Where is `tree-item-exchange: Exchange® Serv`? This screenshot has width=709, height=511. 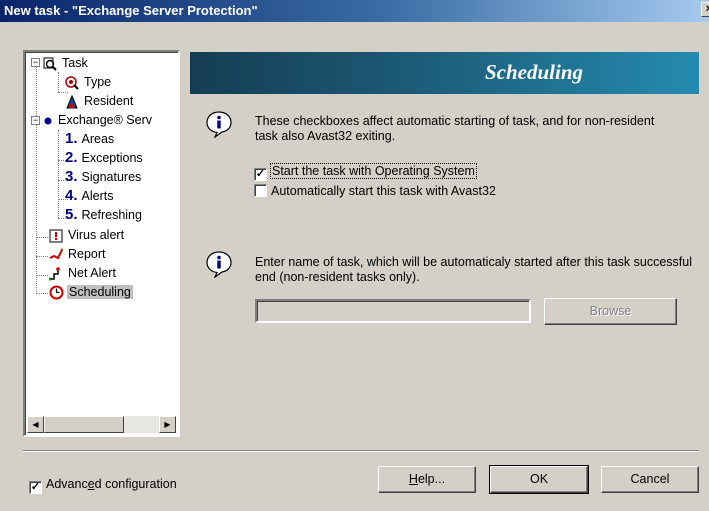 tree-item-exchange: Exchange® Serv is located at coordinates (98, 121).